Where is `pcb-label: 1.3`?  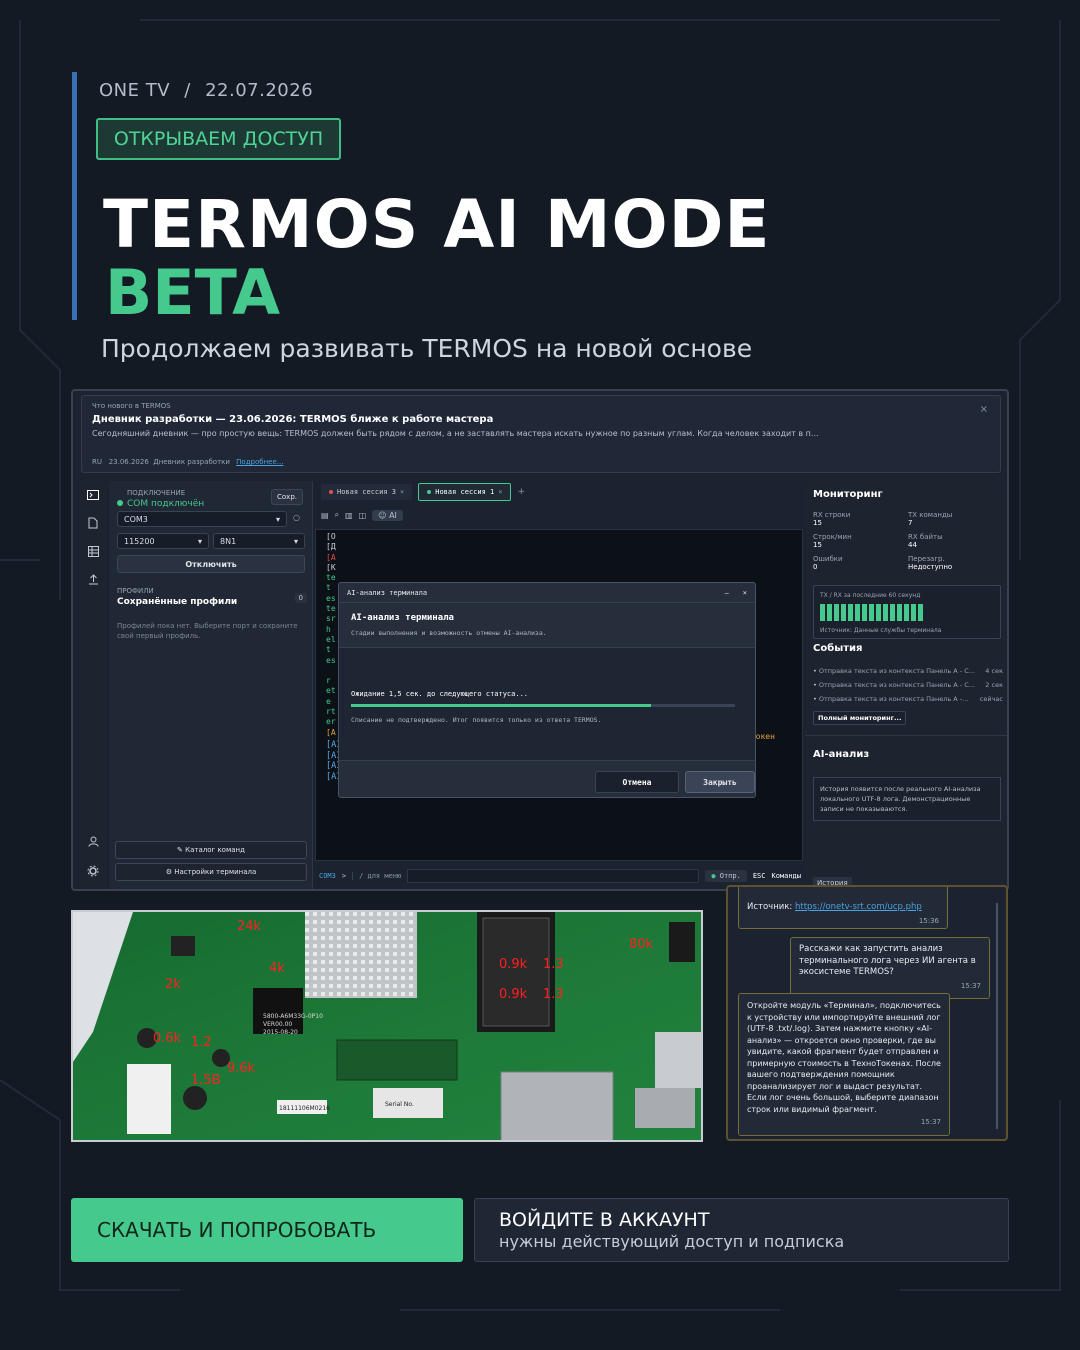
pcb-label: 1.3 is located at coordinates (553, 994).